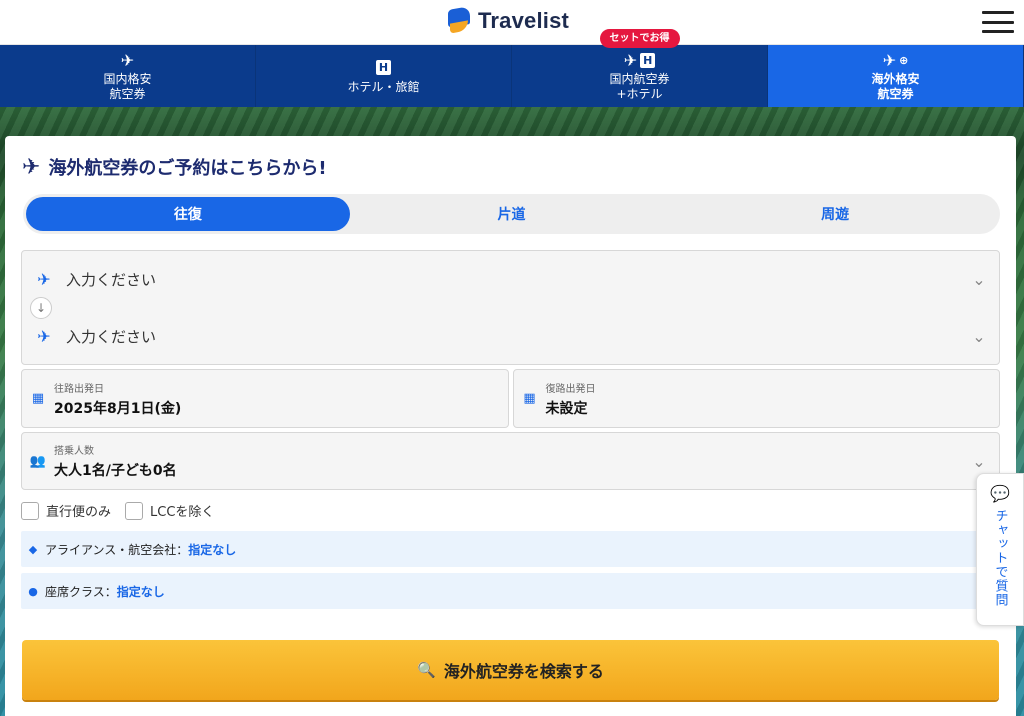 This screenshot has height=716, width=1024. What do you see at coordinates (510, 279) in the screenshot?
I see `departure-field: ✈ 入力ください ⌄` at bounding box center [510, 279].